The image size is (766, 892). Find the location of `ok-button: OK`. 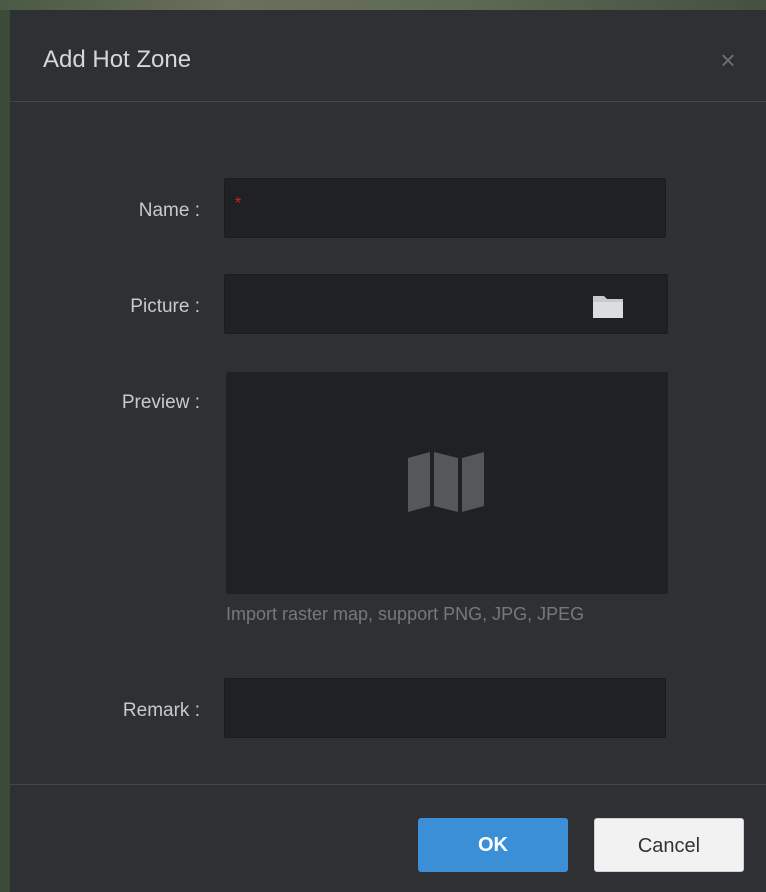

ok-button: OK is located at coordinates (493, 845).